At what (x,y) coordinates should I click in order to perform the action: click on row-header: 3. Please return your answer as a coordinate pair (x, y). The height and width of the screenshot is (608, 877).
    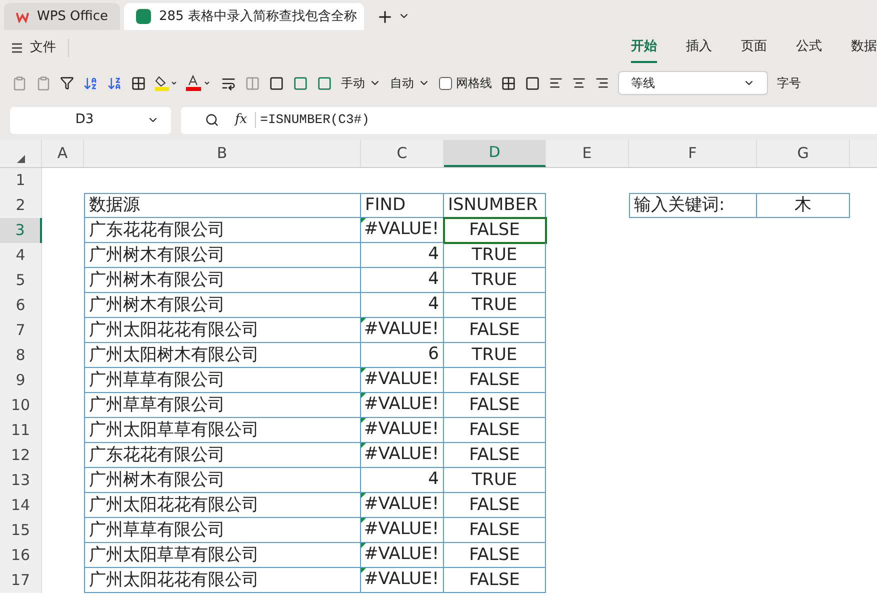
    Looking at the image, I should click on (21, 230).